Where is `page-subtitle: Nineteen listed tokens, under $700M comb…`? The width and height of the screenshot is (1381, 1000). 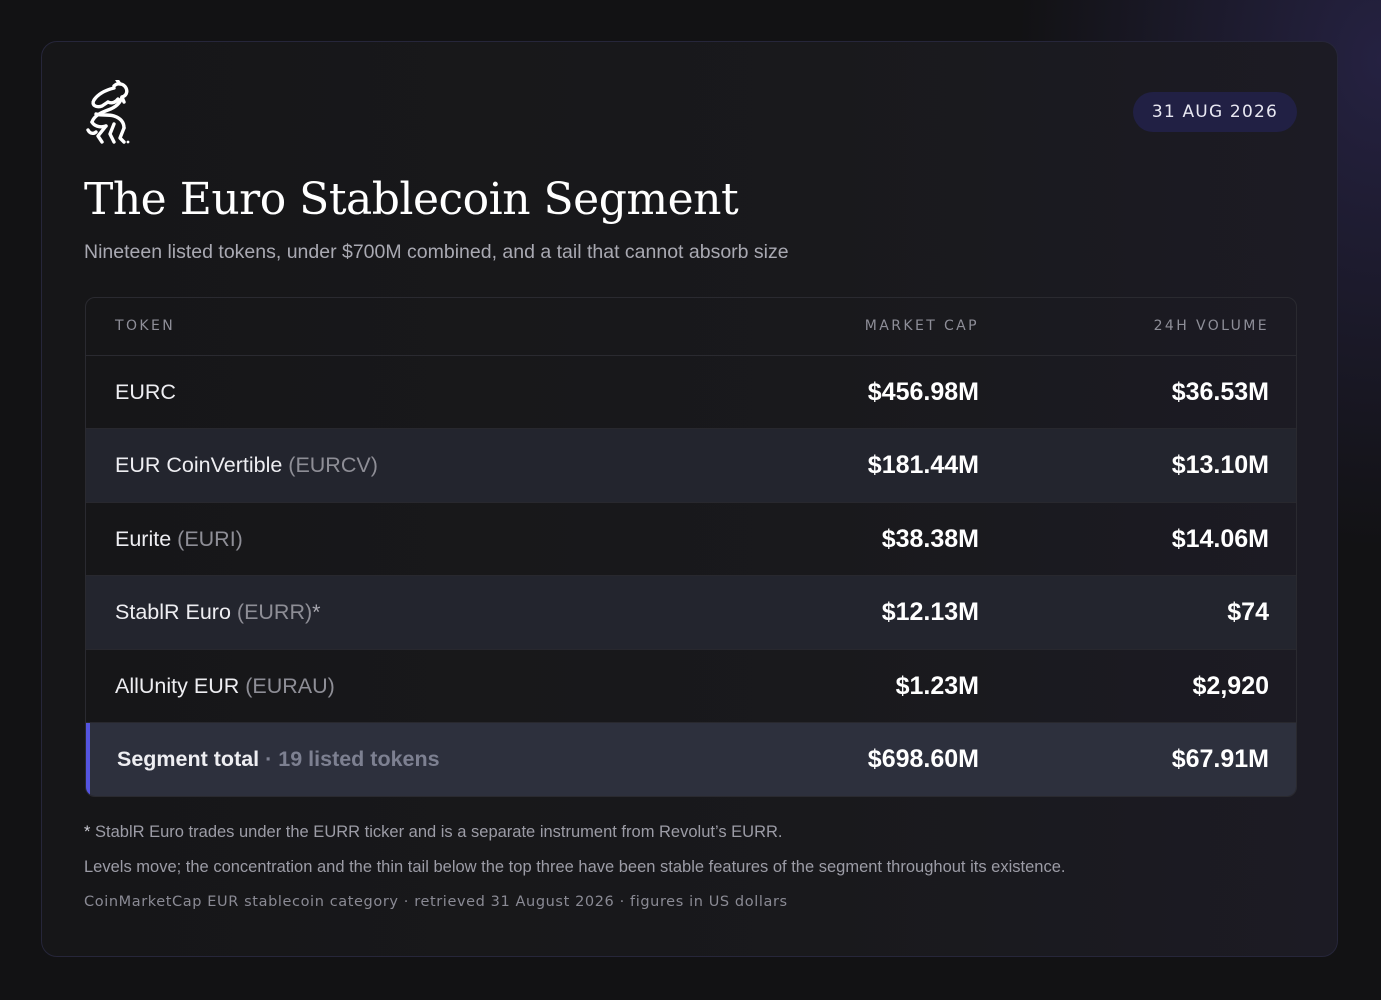 page-subtitle: Nineteen listed tokens, under $700M comb… is located at coordinates (436, 252).